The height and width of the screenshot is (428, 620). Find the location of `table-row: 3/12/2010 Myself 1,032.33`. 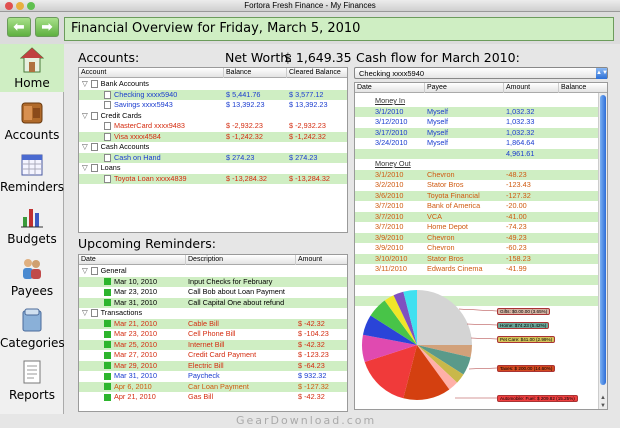

table-row: 3/12/2010 Myself 1,032.33 is located at coordinates (477, 122).